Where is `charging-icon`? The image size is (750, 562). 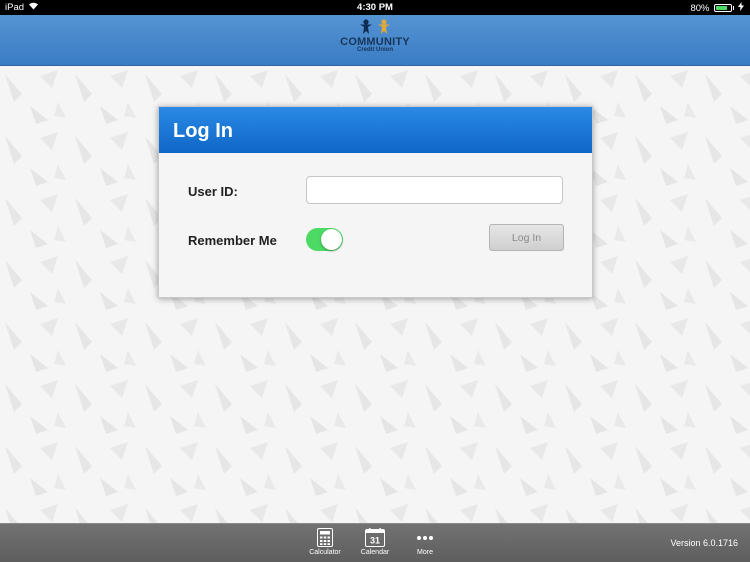
charging-icon is located at coordinates (741, 8).